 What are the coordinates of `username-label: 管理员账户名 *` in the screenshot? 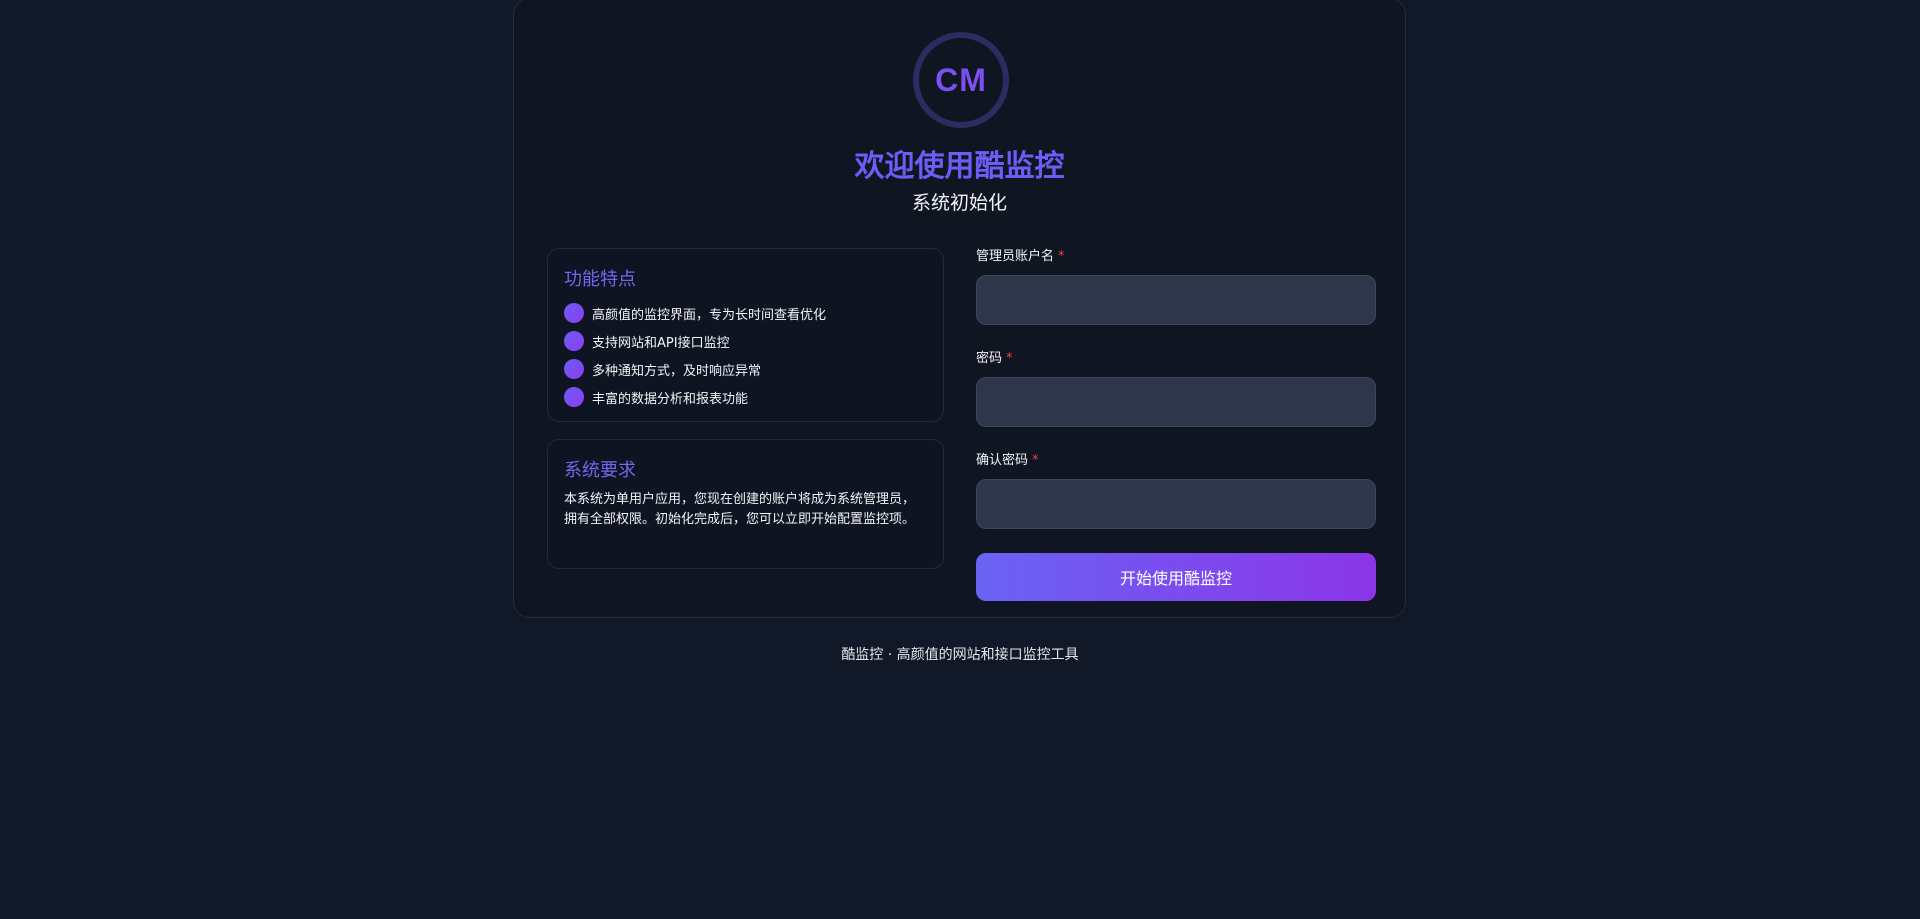 It's located at (1176, 257).